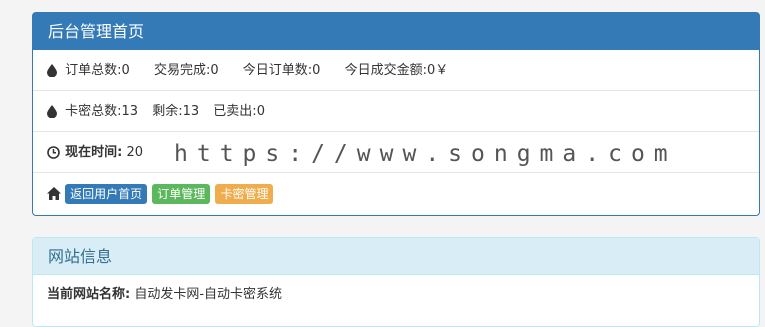  What do you see at coordinates (89, 294) in the screenshot?
I see `site-name-label: 当前网站名称:` at bounding box center [89, 294].